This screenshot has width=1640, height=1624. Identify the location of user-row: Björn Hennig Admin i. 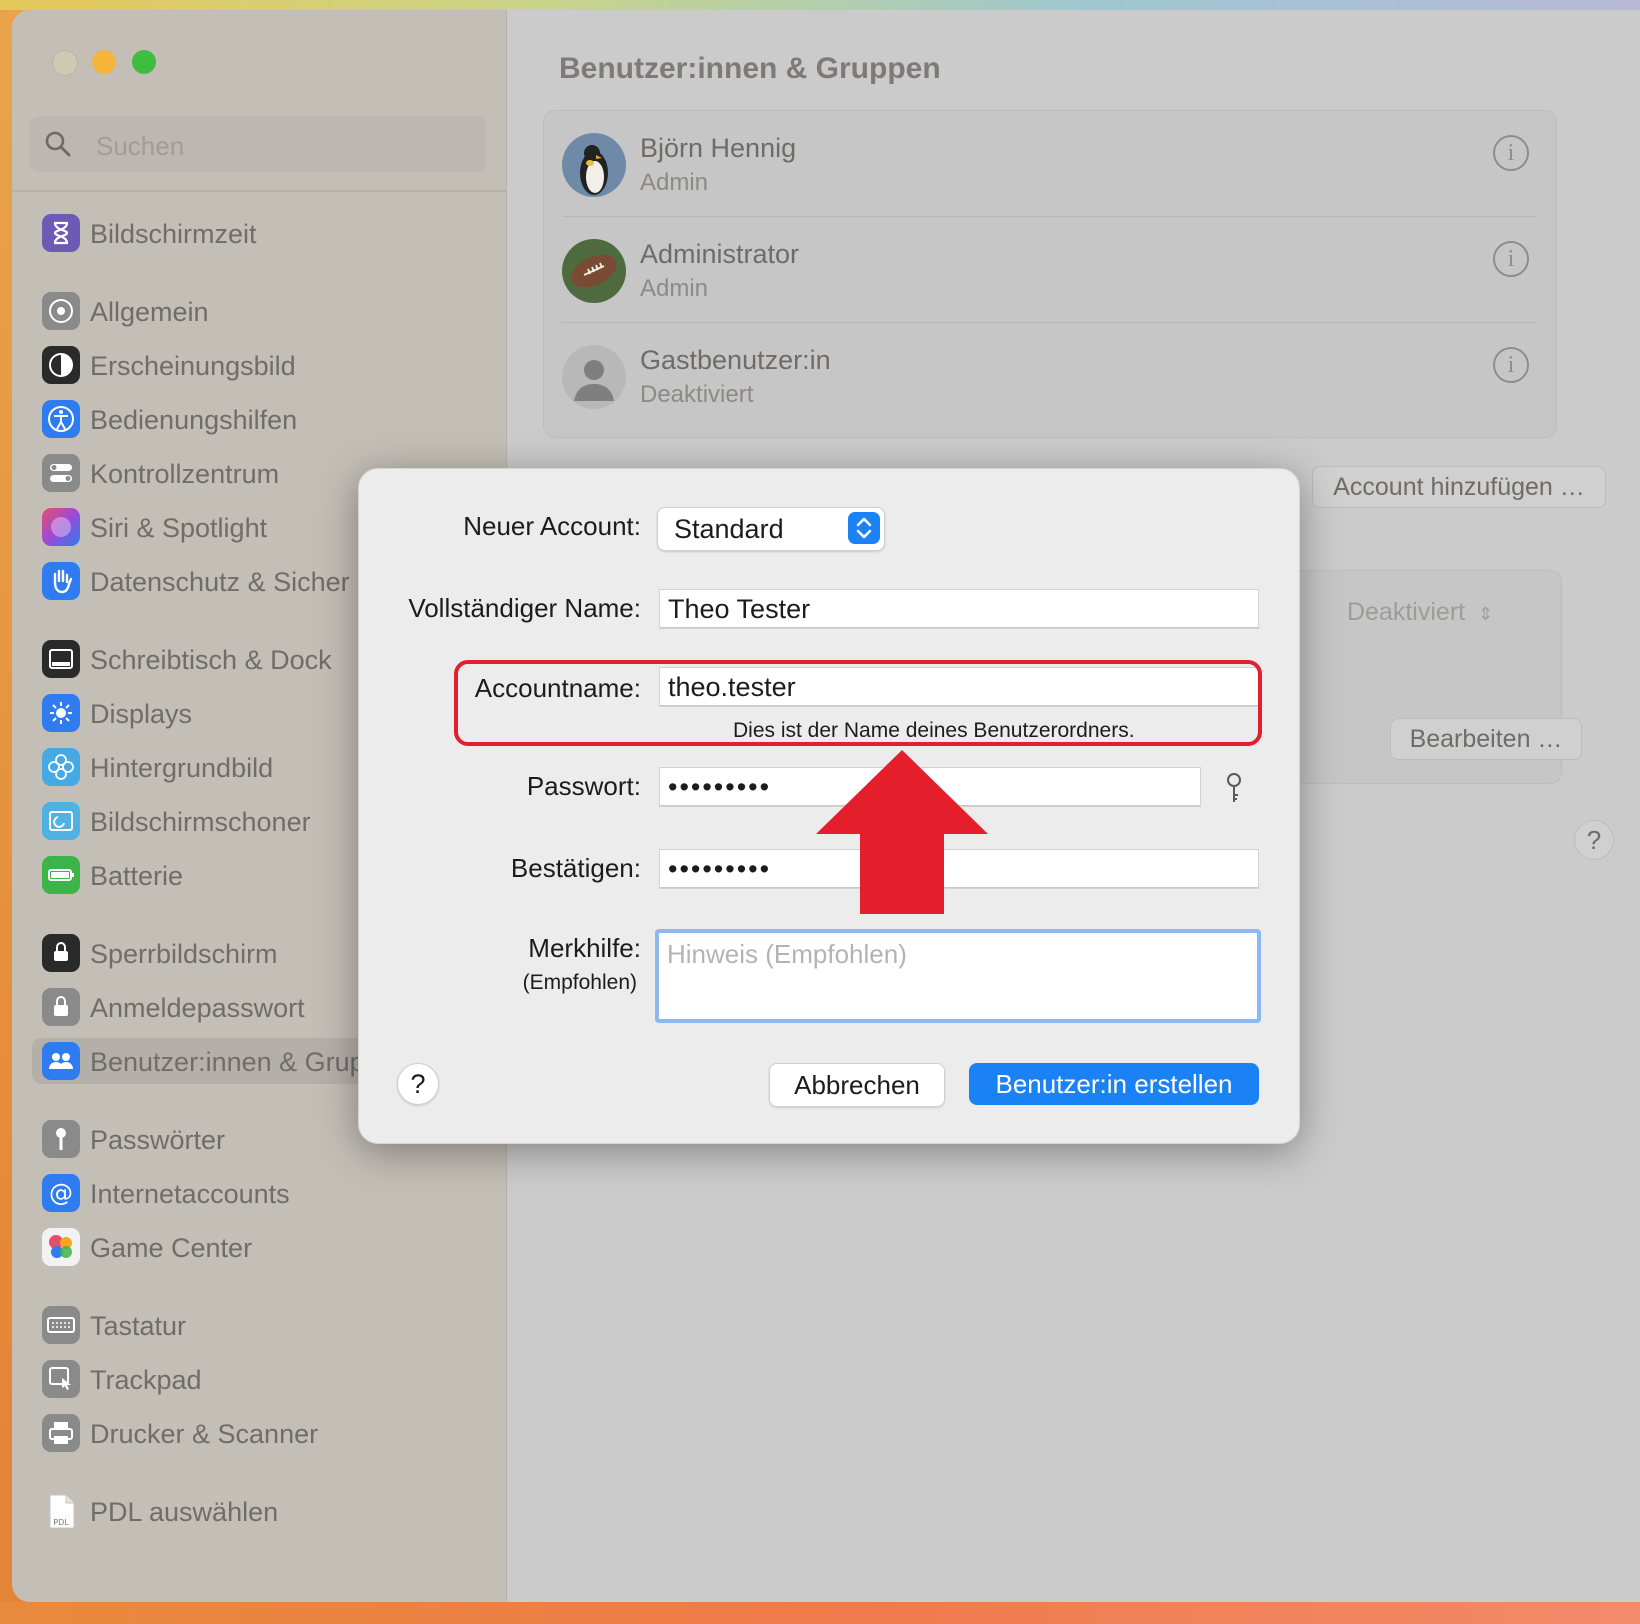
(1049, 164).